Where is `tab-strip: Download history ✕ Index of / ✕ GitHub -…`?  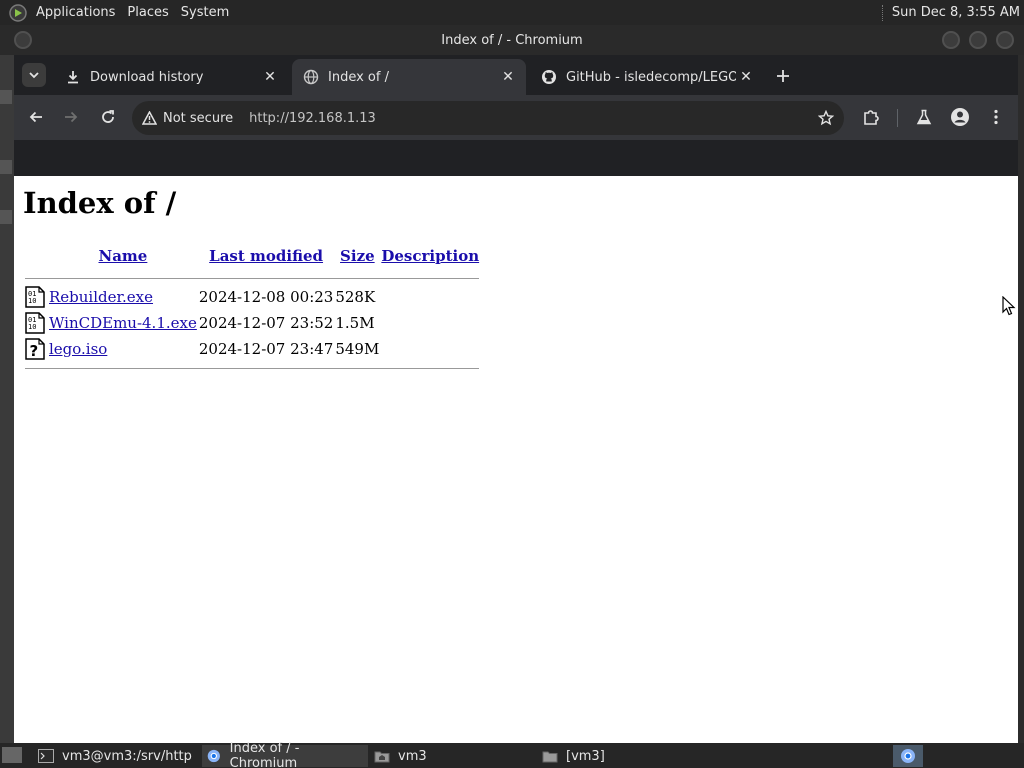 tab-strip: Download history ✕ Index of / ✕ GitHub -… is located at coordinates (516, 75).